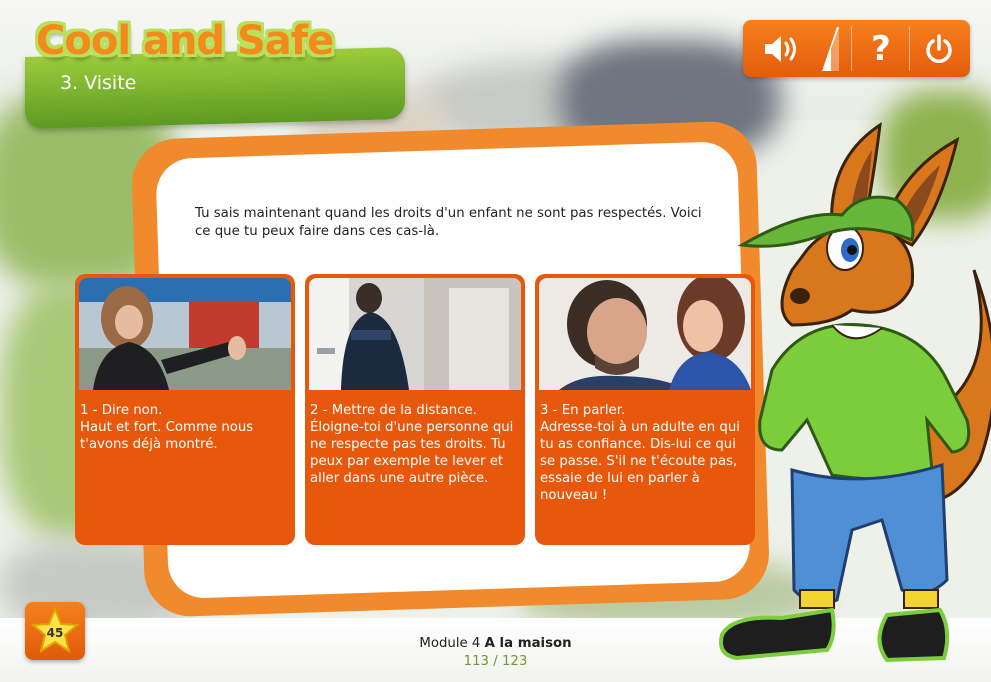  I want to click on module-info: Module 4 A la maison, so click(495, 643).